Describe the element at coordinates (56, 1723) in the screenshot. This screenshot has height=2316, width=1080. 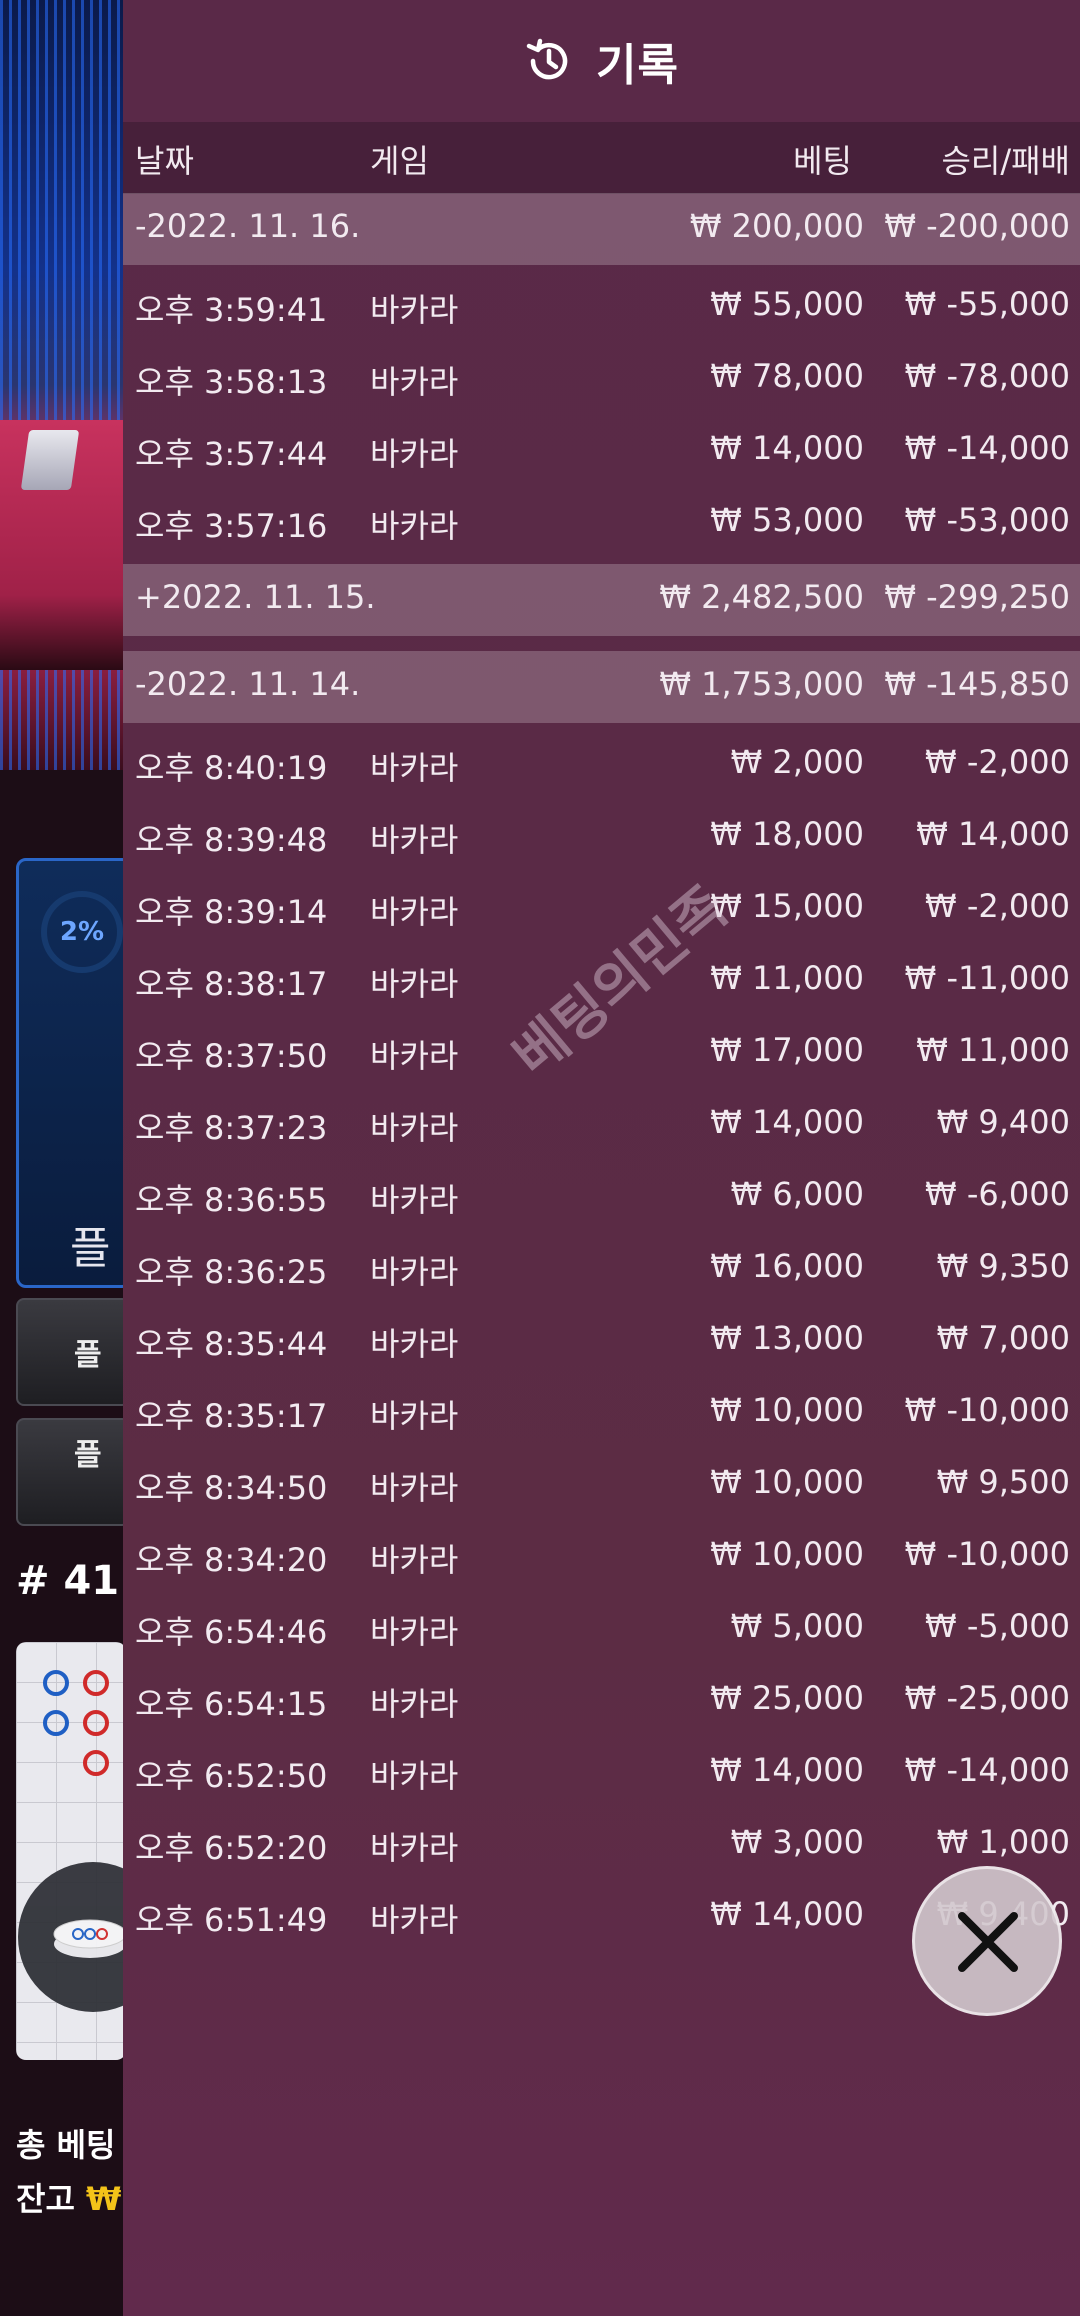
I see `road-dot-blue` at that location.